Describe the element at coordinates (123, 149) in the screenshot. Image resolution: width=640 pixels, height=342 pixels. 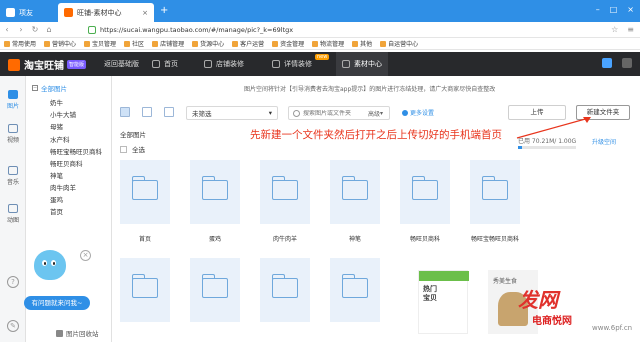
I see `checkbox` at that location.